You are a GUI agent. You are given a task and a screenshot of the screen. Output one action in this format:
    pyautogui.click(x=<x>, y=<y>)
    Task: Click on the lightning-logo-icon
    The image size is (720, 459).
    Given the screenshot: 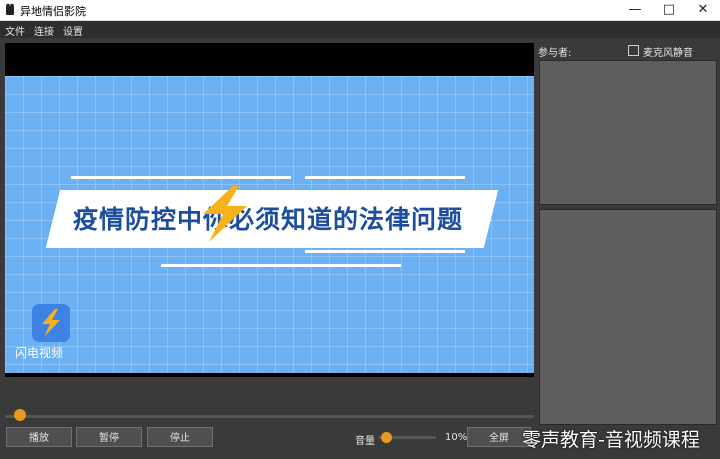 What is the action you would take?
    pyautogui.click(x=51, y=323)
    